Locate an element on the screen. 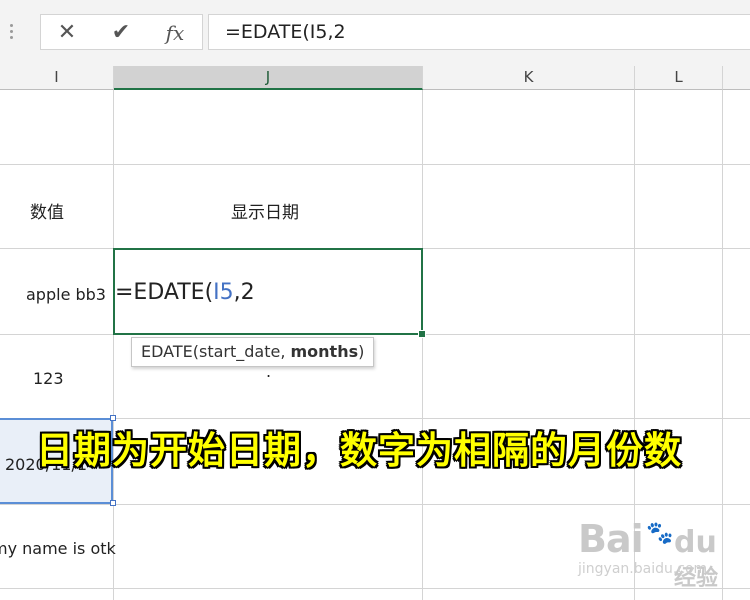  formula-input: =EDATE(I5,2 is located at coordinates (479, 32).